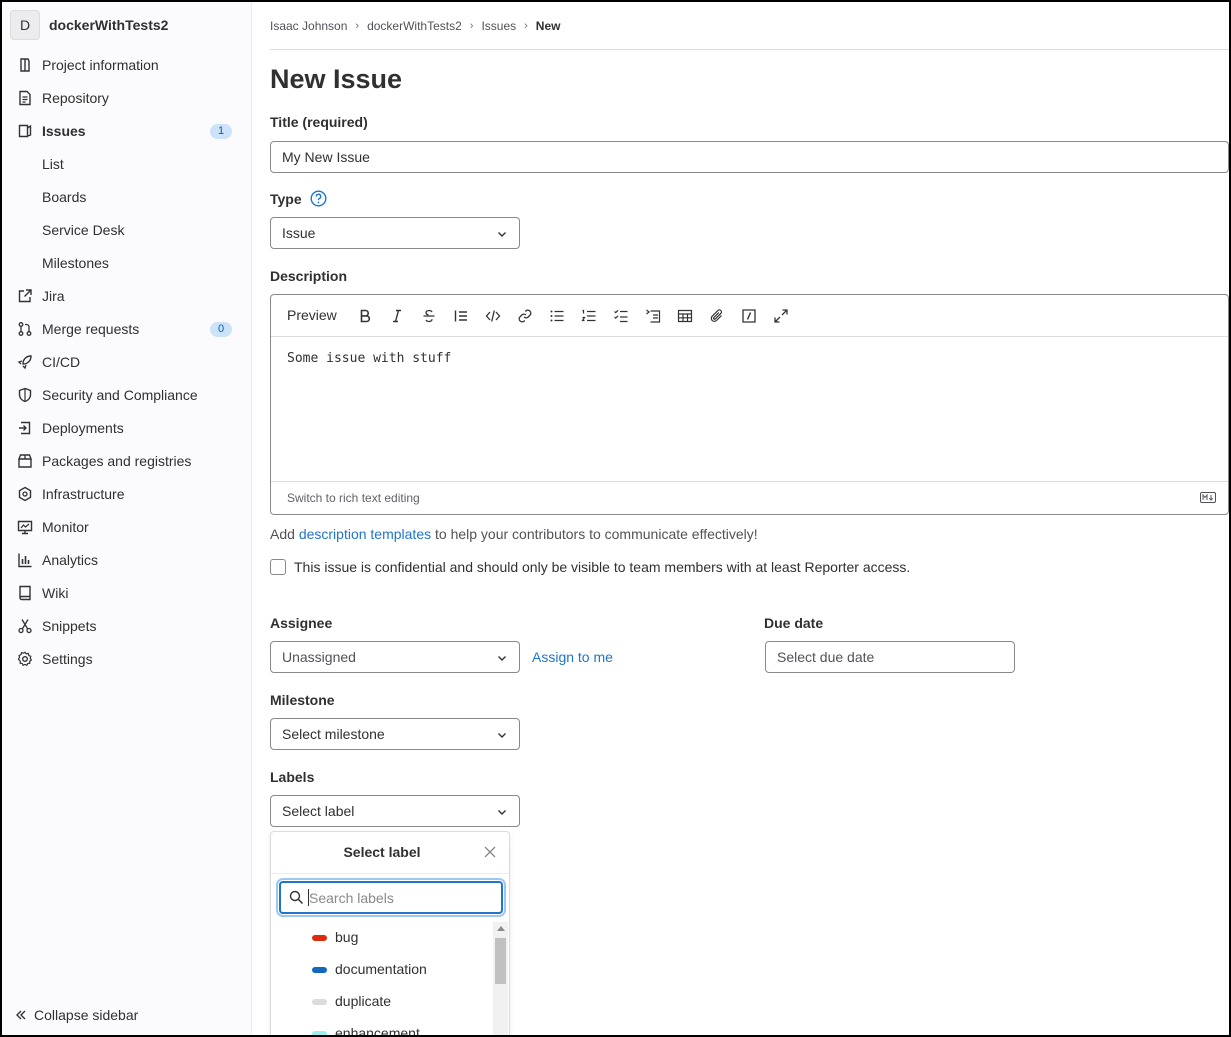 The height and width of the screenshot is (1037, 1231). I want to click on fullscreen-icon, so click(781, 316).